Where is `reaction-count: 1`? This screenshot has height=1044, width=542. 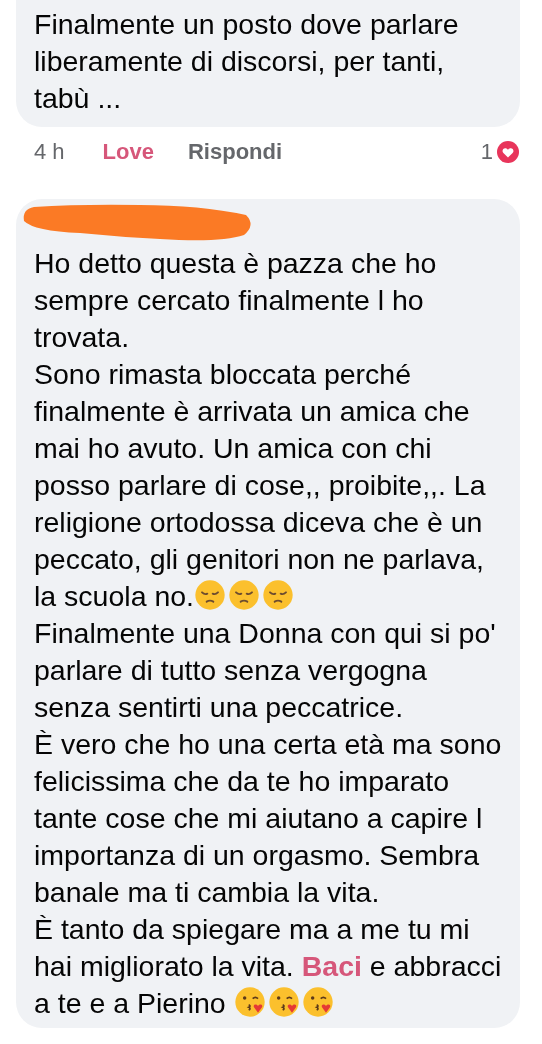
reaction-count: 1 is located at coordinates (486, 152).